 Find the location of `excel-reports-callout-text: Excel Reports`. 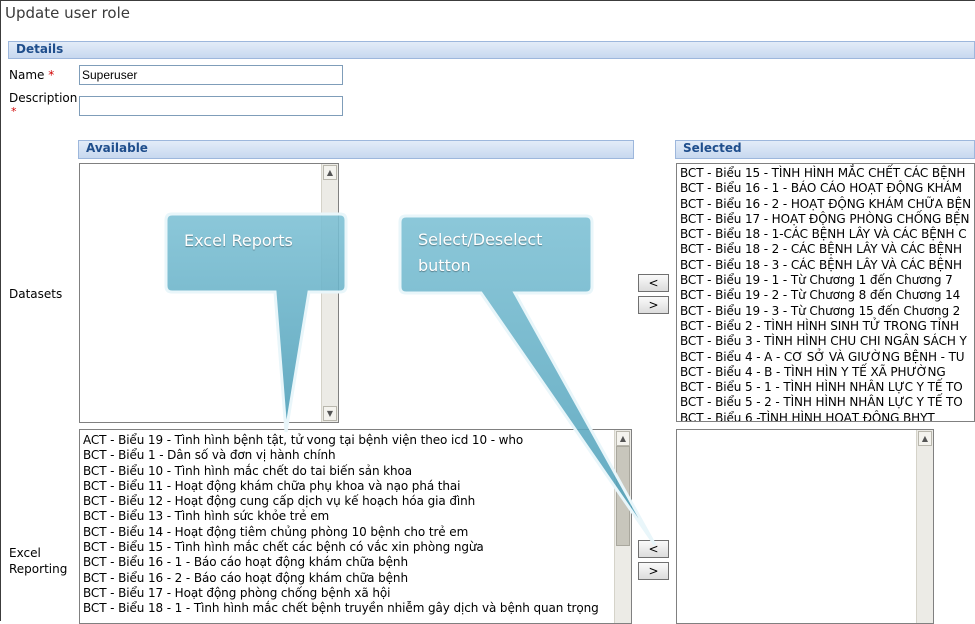

excel-reports-callout-text: Excel Reports is located at coordinates (238, 240).